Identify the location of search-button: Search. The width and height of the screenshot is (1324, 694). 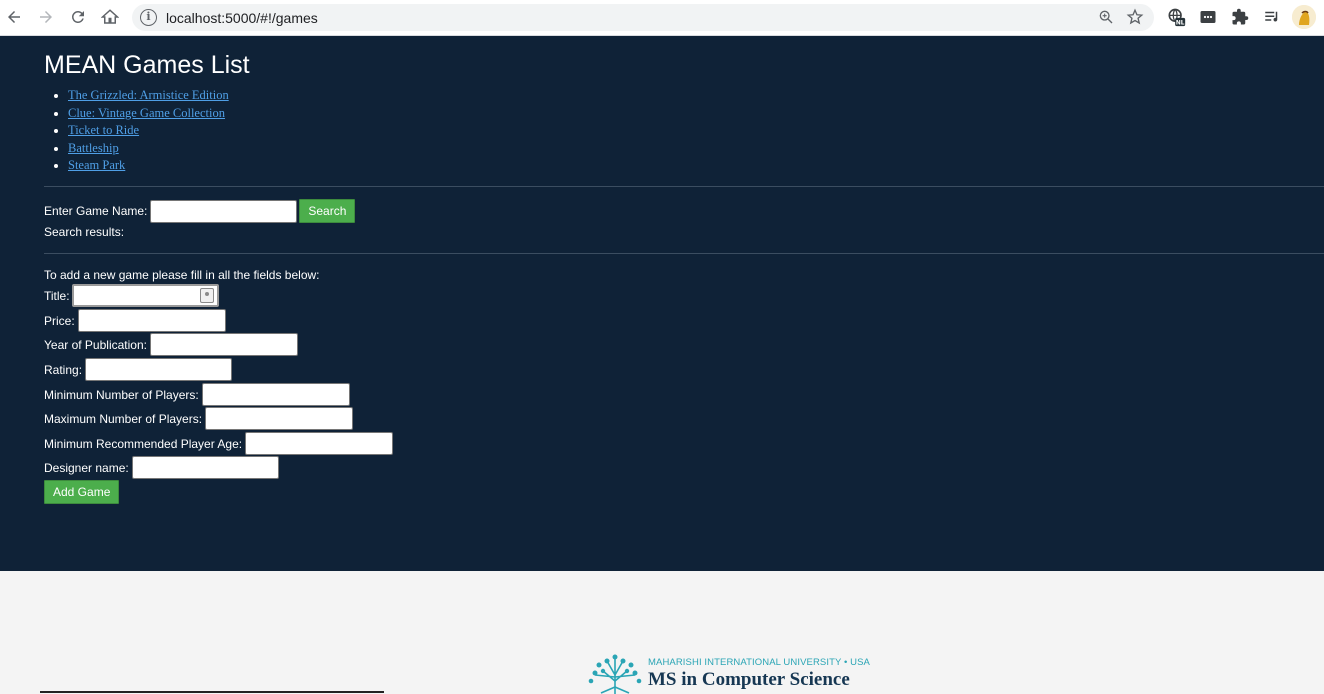
(327, 211).